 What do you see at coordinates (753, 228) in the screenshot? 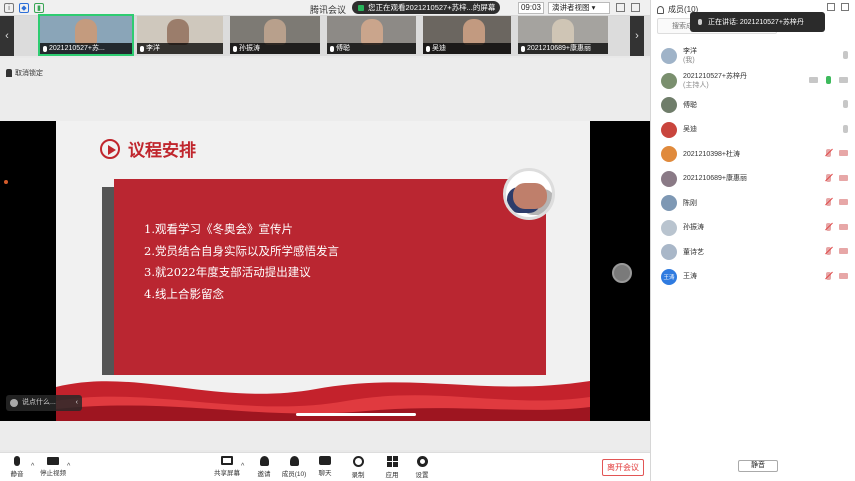
I see `member-item: 孙振涛` at bounding box center [753, 228].